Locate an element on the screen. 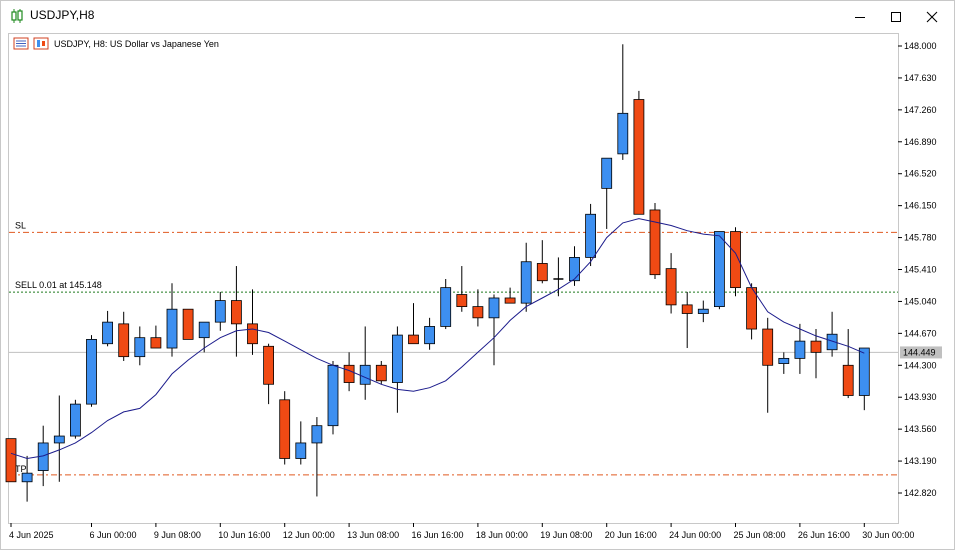 The width and height of the screenshot is (956, 551). trade-list-icon is located at coordinates (21, 43).